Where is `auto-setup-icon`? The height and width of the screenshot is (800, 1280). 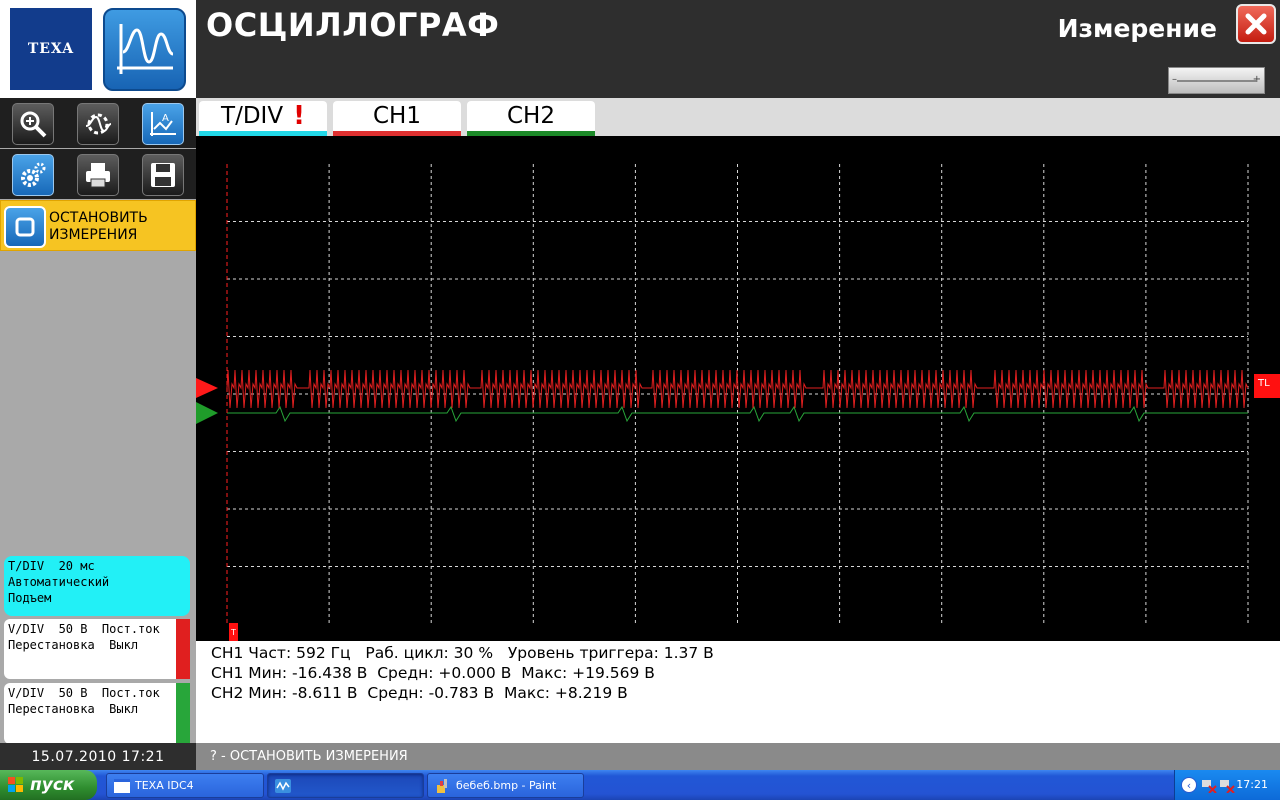
auto-setup-icon is located at coordinates (98, 124).